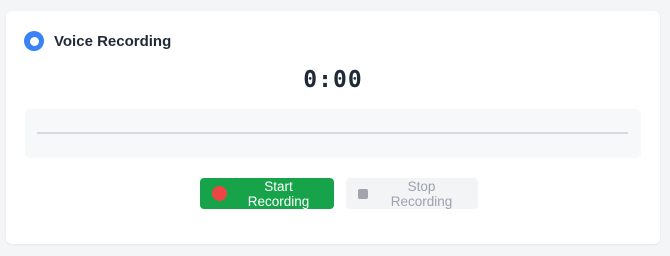 The image size is (670, 256). I want to click on recorder-title: Voice Recording, so click(113, 41).